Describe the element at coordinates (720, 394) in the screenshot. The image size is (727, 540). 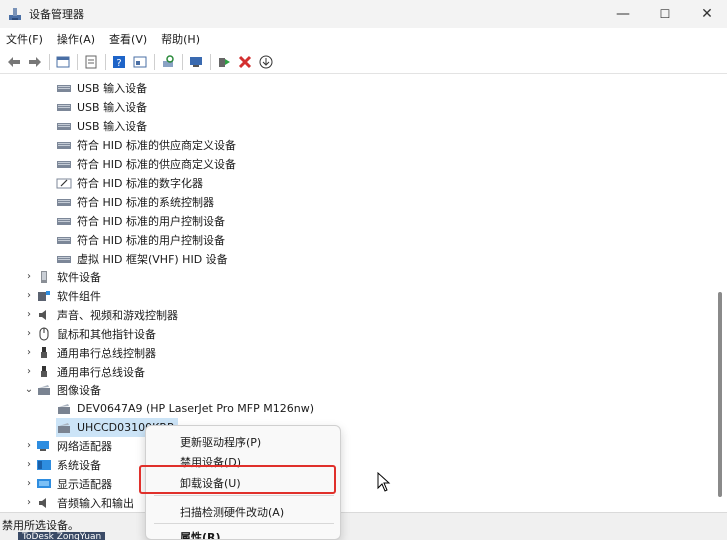
I see `scrollbar-thumb` at that location.